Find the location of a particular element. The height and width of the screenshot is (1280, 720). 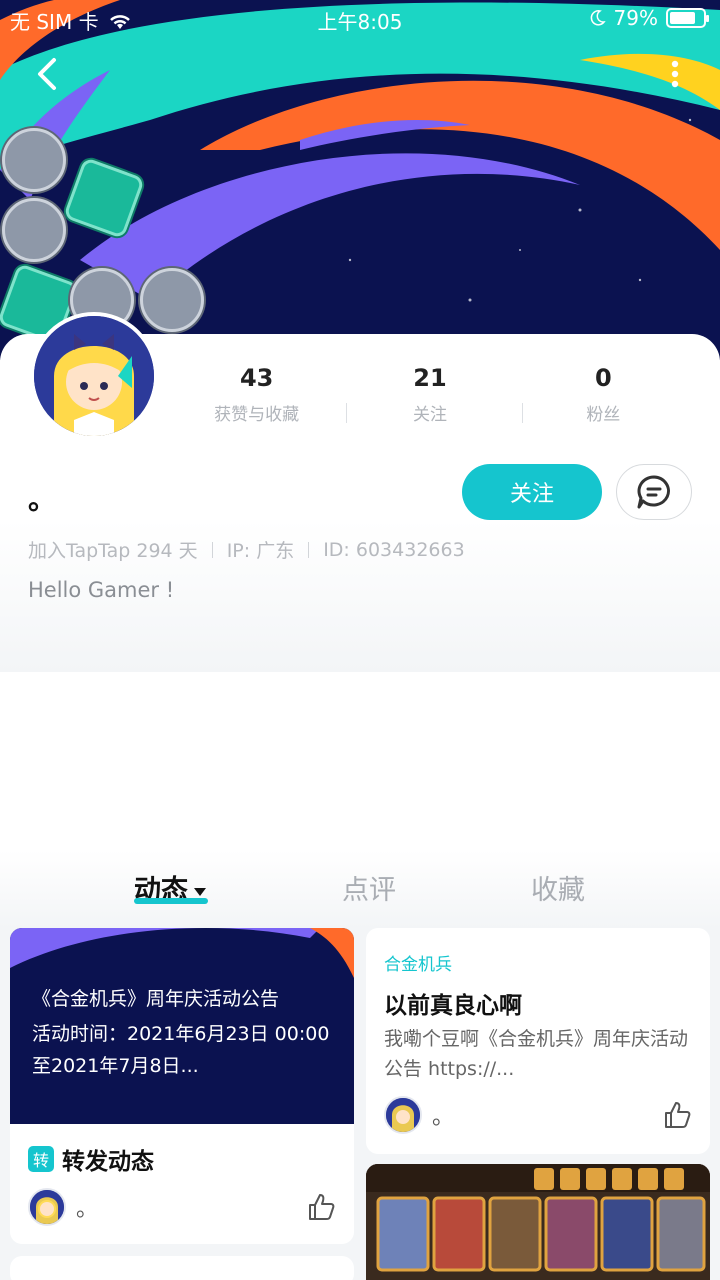

tab-favorites: 收藏 is located at coordinates (558, 887).